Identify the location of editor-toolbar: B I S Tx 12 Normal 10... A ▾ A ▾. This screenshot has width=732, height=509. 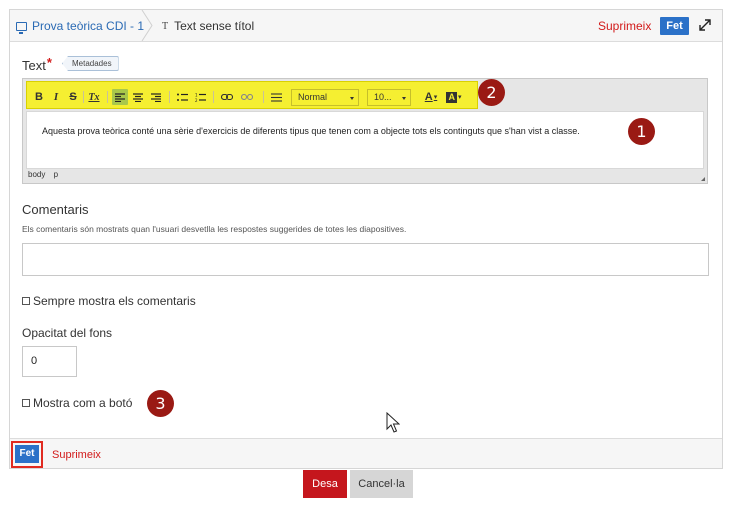
(252, 95).